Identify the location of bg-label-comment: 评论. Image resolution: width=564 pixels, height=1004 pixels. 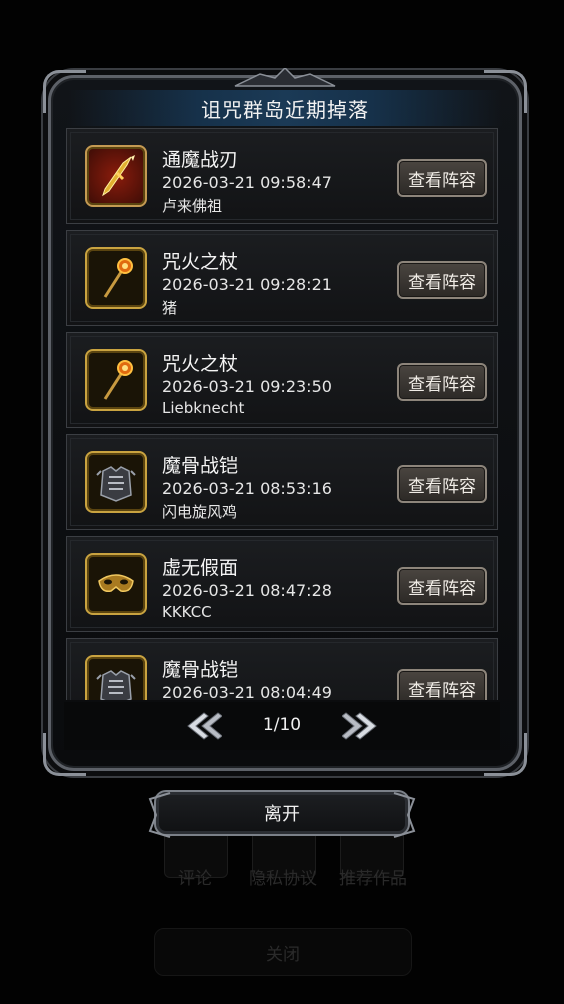
(195, 879).